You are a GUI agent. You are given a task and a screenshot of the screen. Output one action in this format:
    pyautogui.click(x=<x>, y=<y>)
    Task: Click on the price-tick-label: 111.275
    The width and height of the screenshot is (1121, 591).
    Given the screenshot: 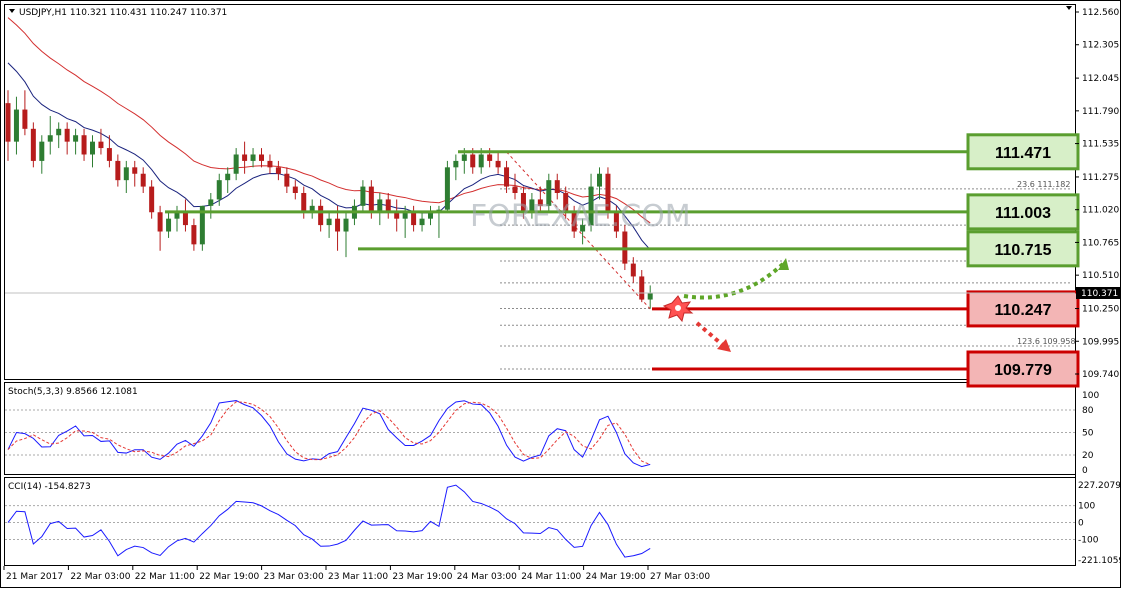 What is the action you would take?
    pyautogui.click(x=1100, y=178)
    